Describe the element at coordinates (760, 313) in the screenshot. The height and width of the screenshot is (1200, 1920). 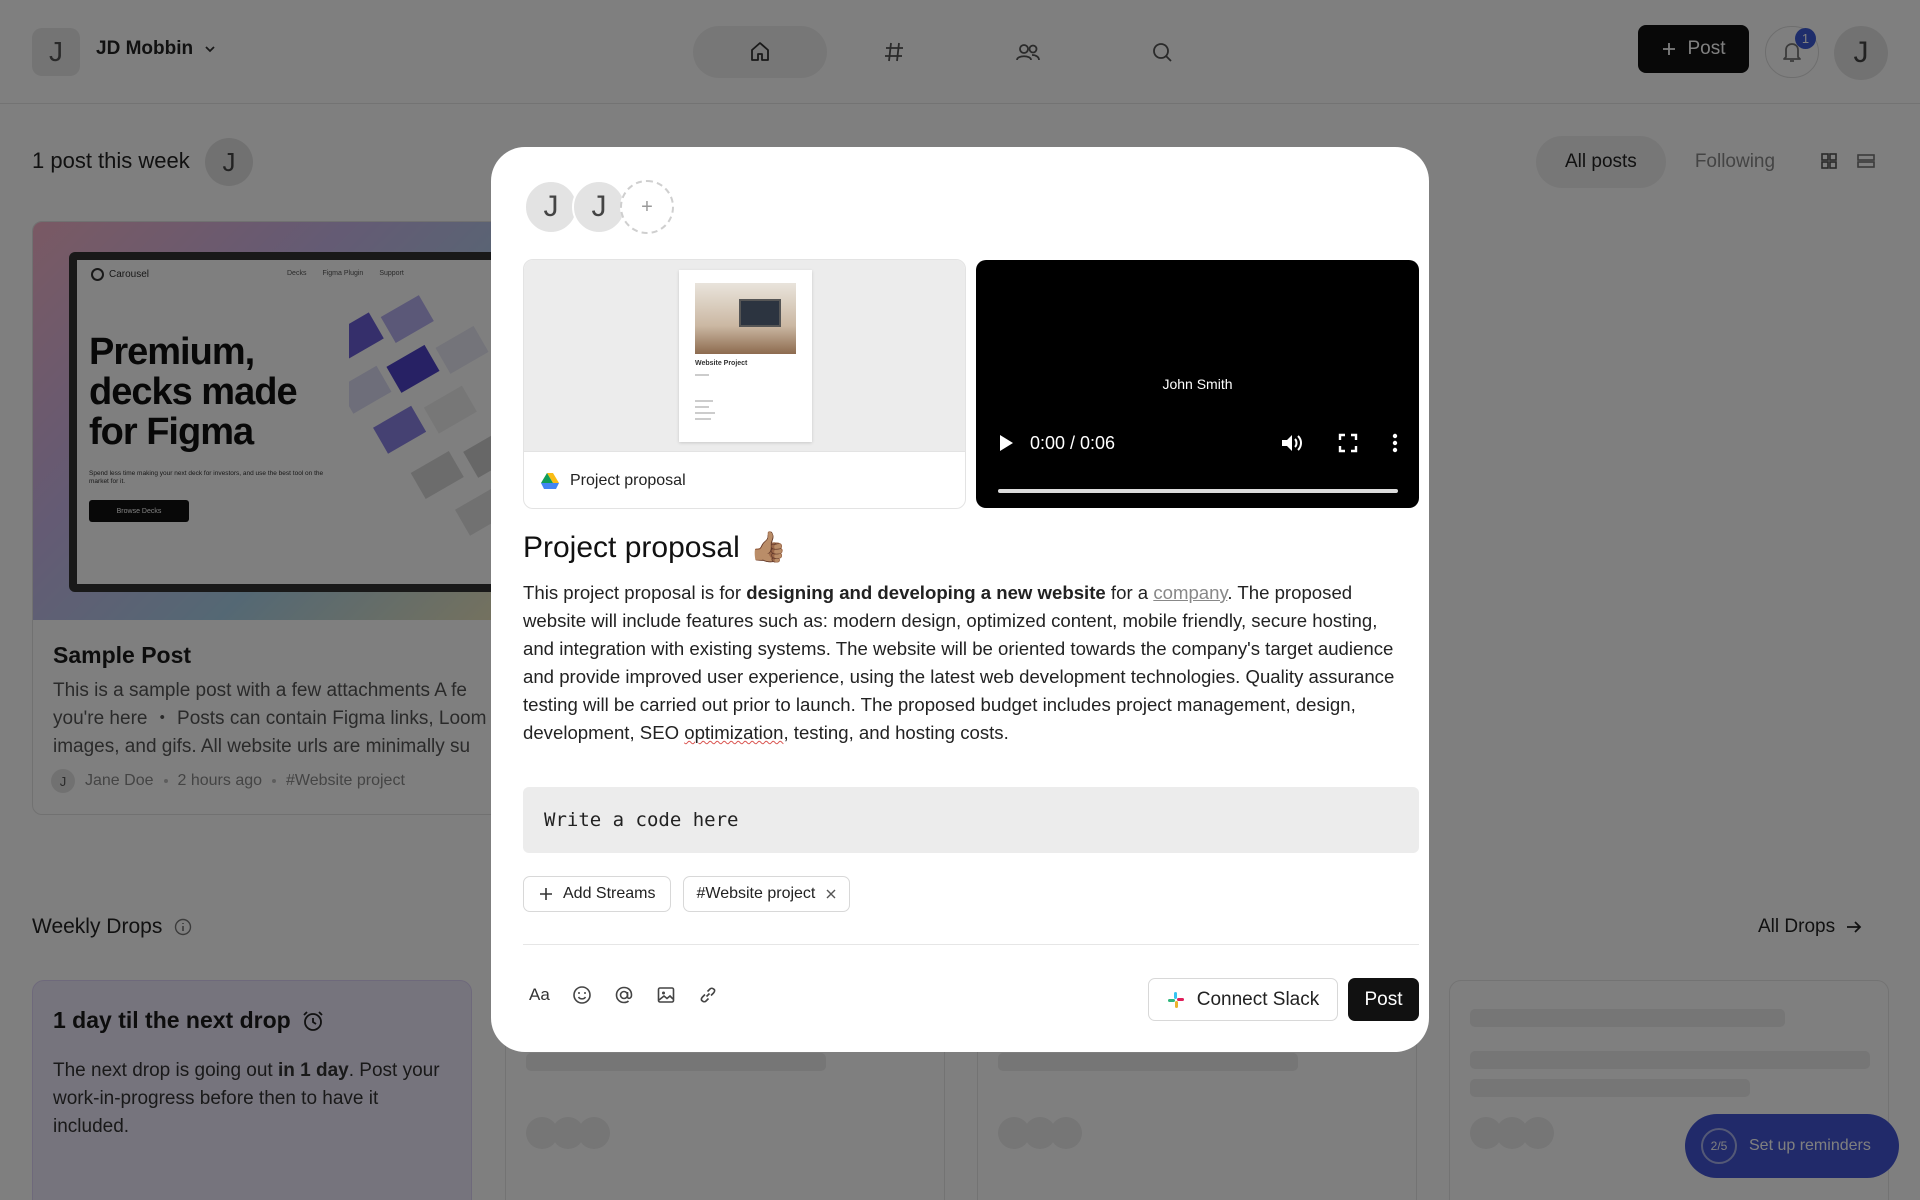
I see `doc-photo-monitor` at that location.